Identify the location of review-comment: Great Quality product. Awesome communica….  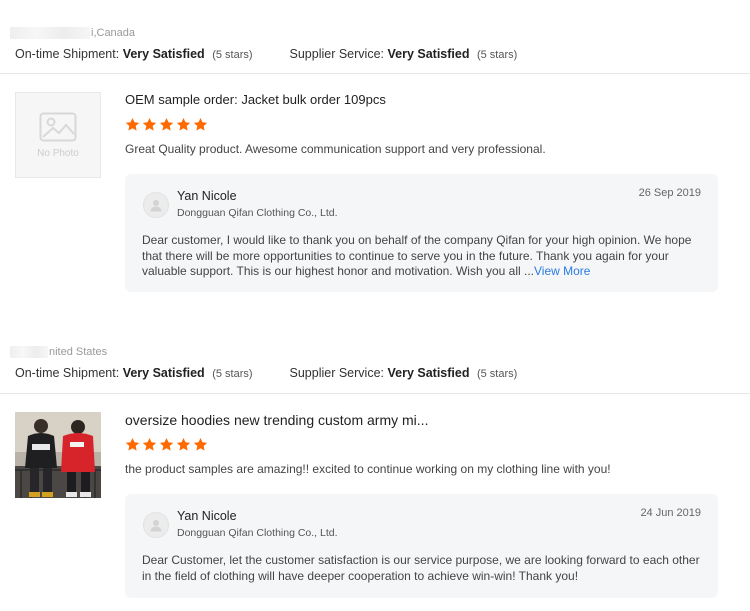
(335, 149).